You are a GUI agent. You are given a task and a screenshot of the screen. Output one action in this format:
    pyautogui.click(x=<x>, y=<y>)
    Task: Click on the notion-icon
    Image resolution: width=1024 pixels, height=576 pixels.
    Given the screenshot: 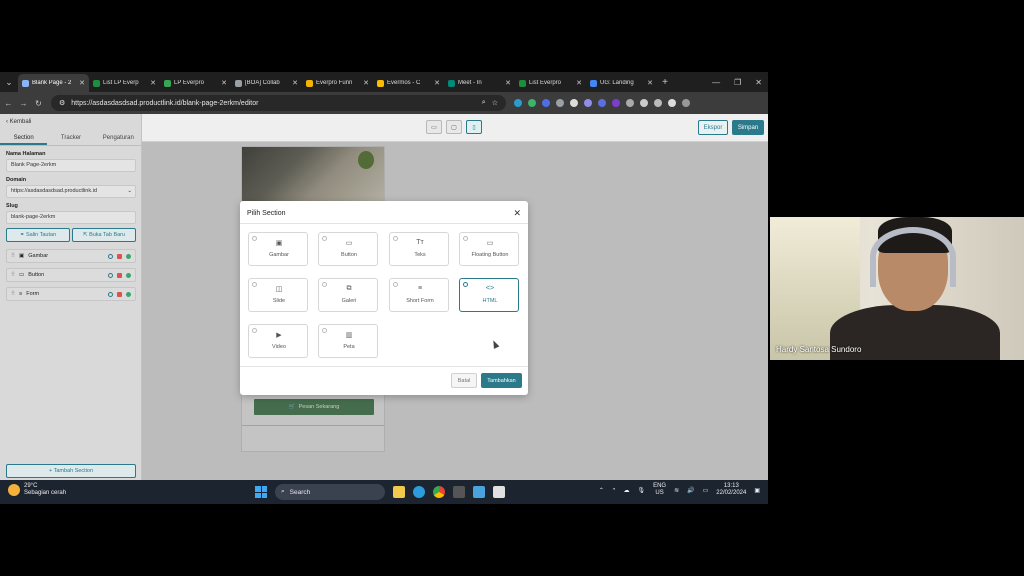 What is the action you would take?
    pyautogui.click(x=459, y=492)
    